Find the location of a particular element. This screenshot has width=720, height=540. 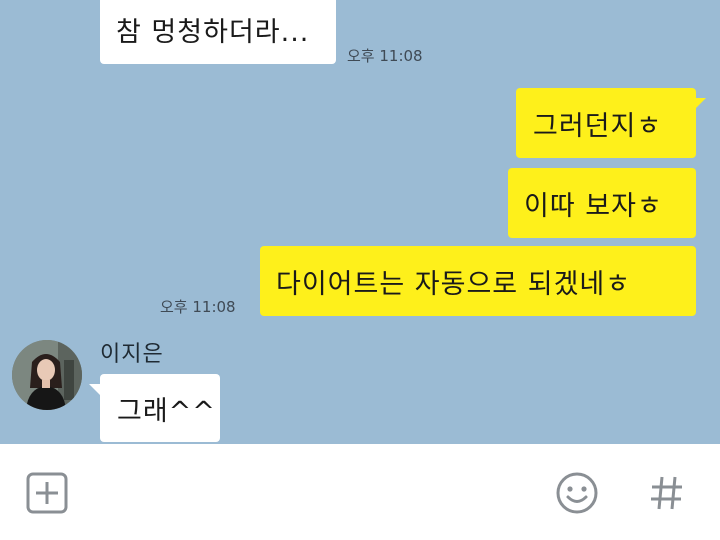

hashtag-search-button is located at coordinates (667, 493).